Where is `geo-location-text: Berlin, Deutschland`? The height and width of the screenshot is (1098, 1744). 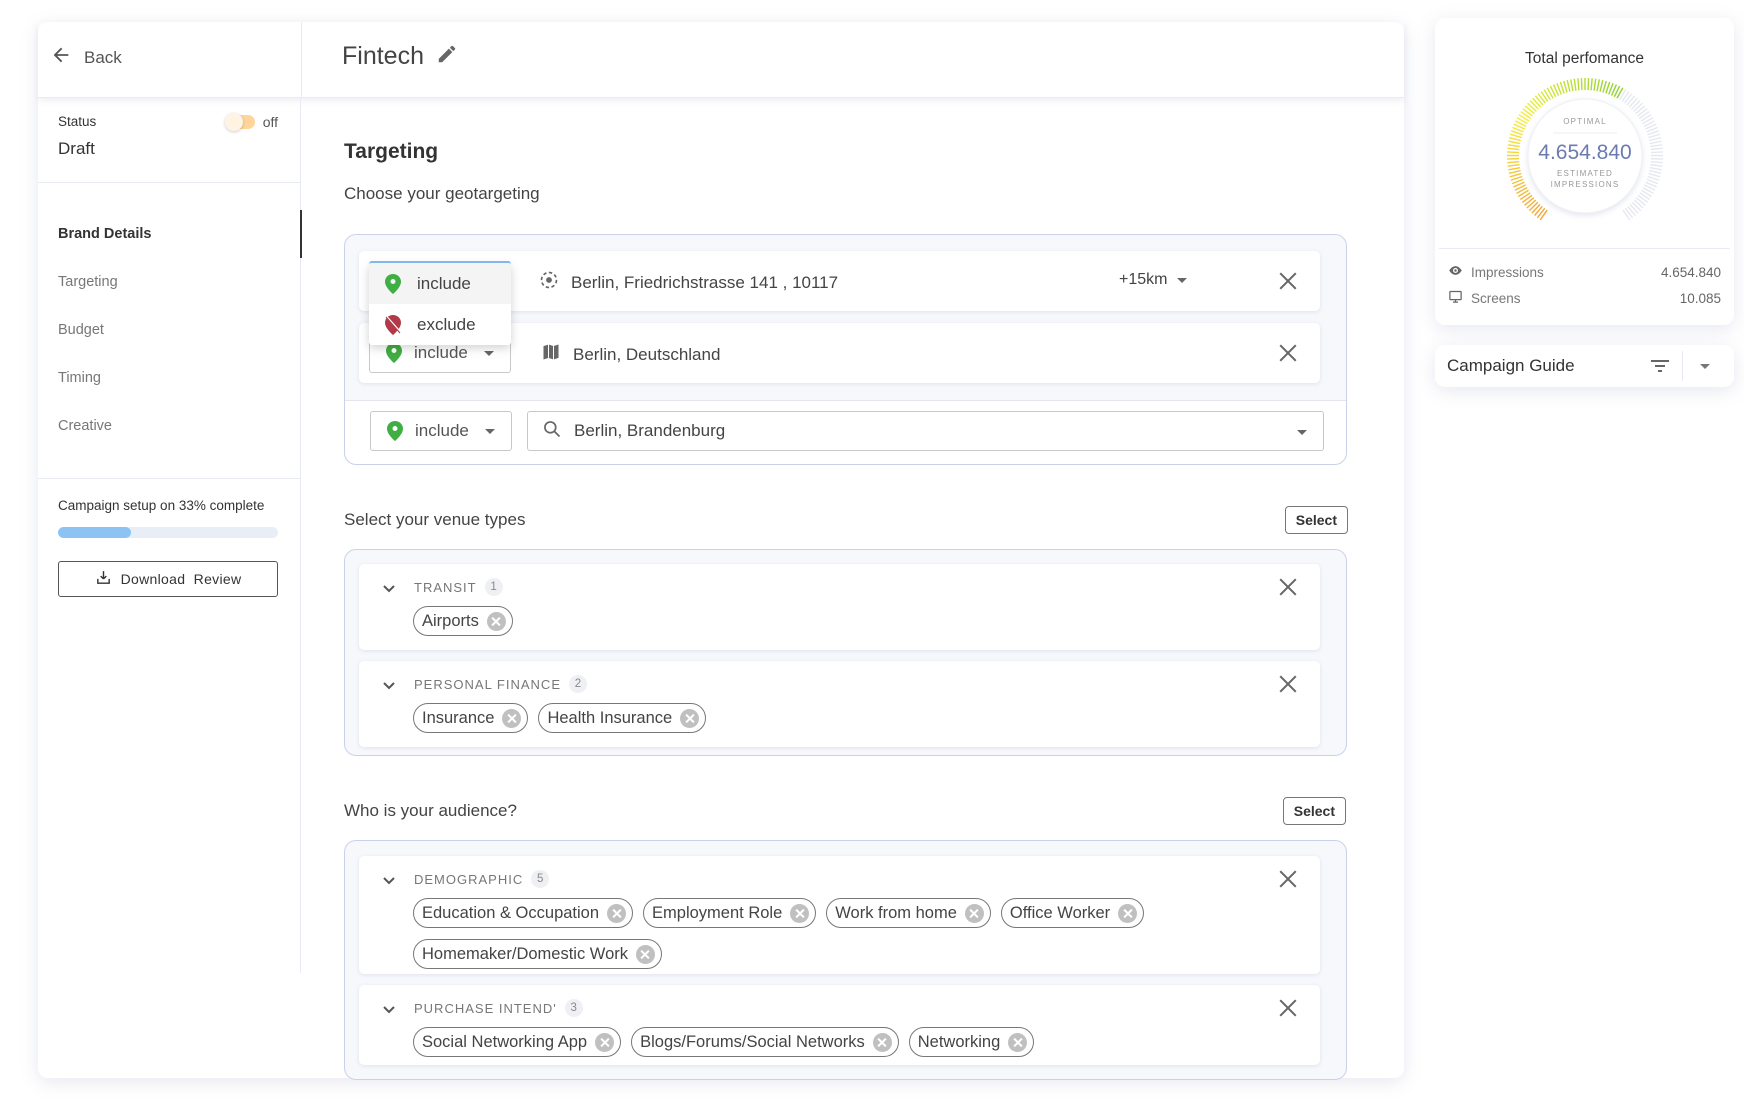 geo-location-text: Berlin, Deutschland is located at coordinates (647, 354).